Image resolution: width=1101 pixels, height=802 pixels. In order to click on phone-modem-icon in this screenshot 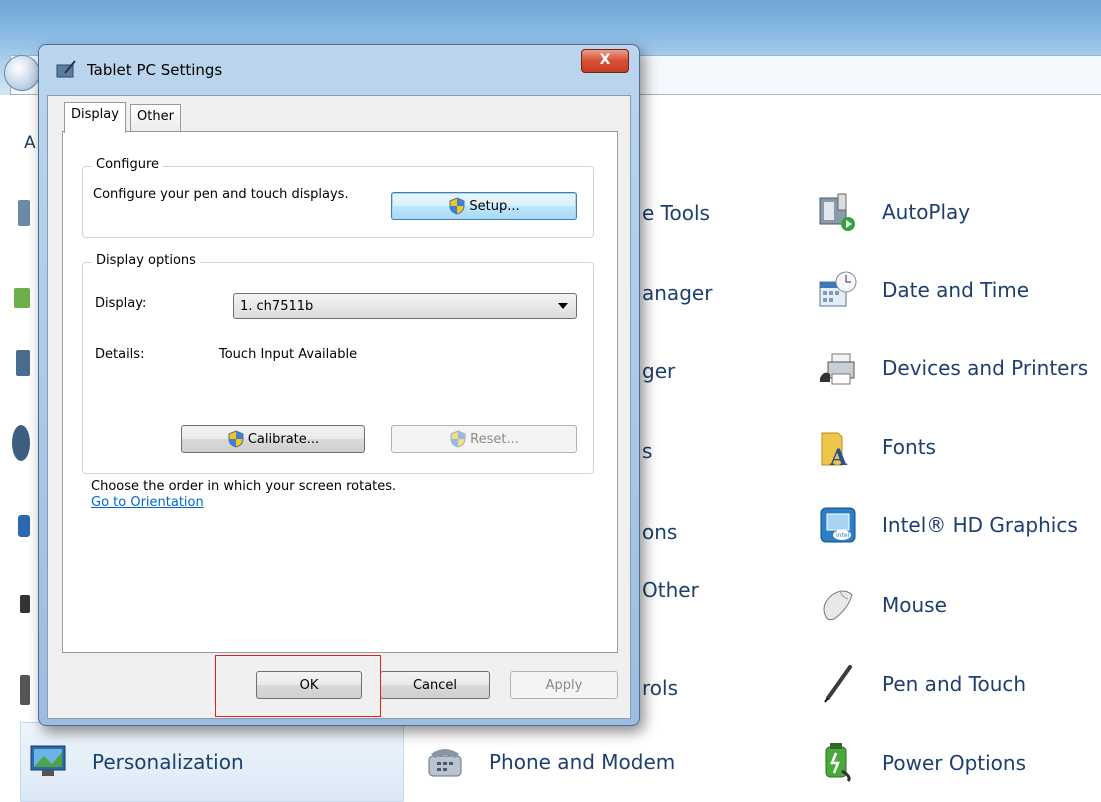, I will do `click(445, 762)`.